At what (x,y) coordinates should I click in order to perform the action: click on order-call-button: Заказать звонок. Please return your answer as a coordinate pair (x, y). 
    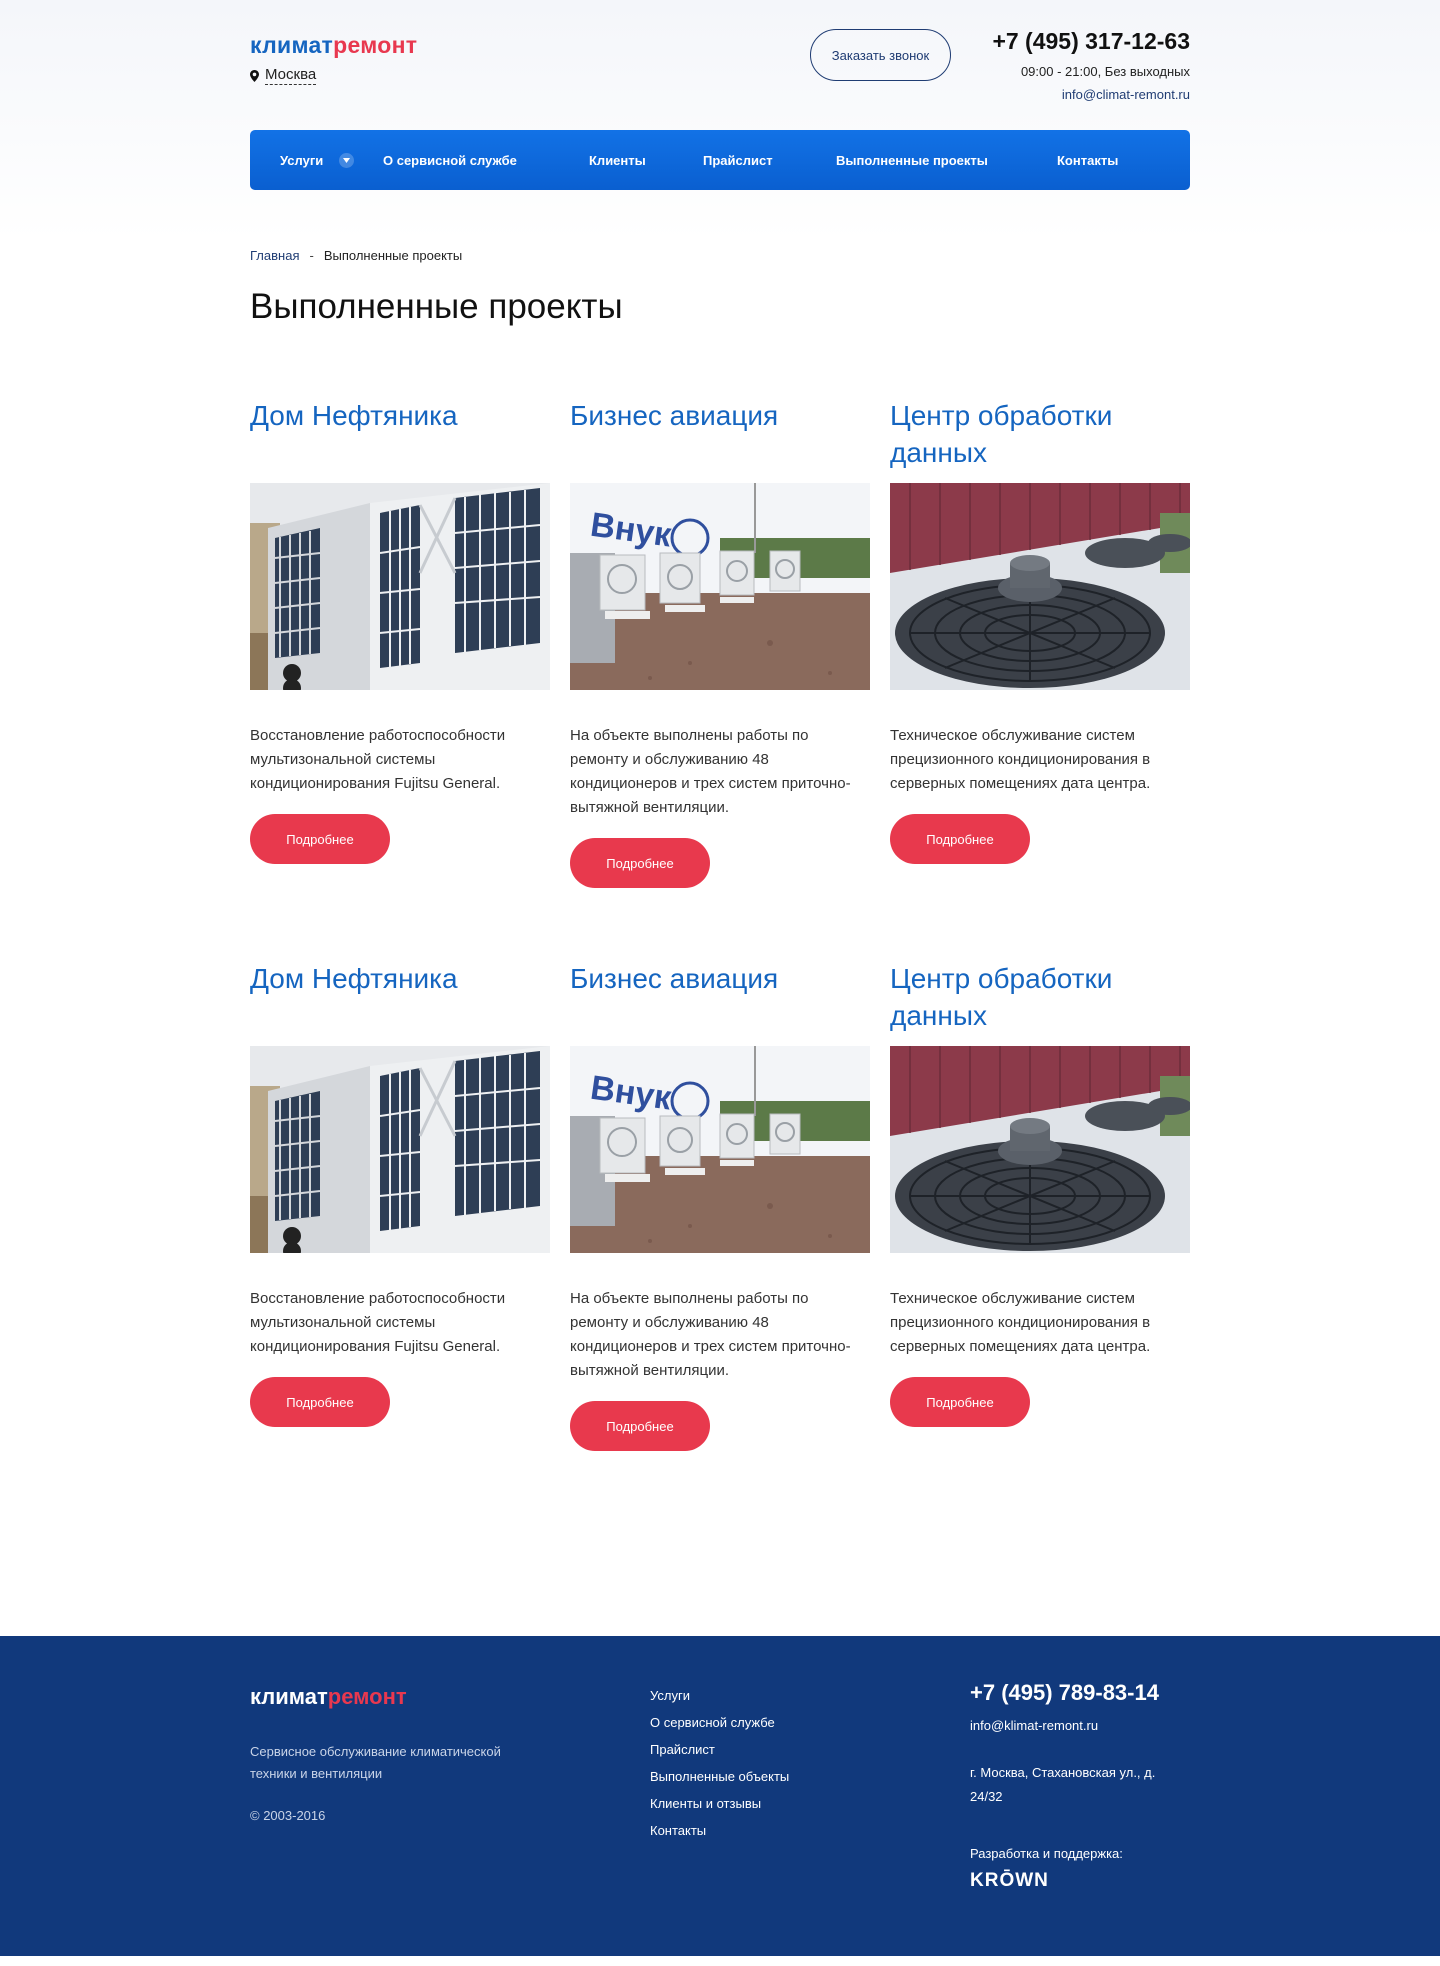
    Looking at the image, I should click on (880, 55).